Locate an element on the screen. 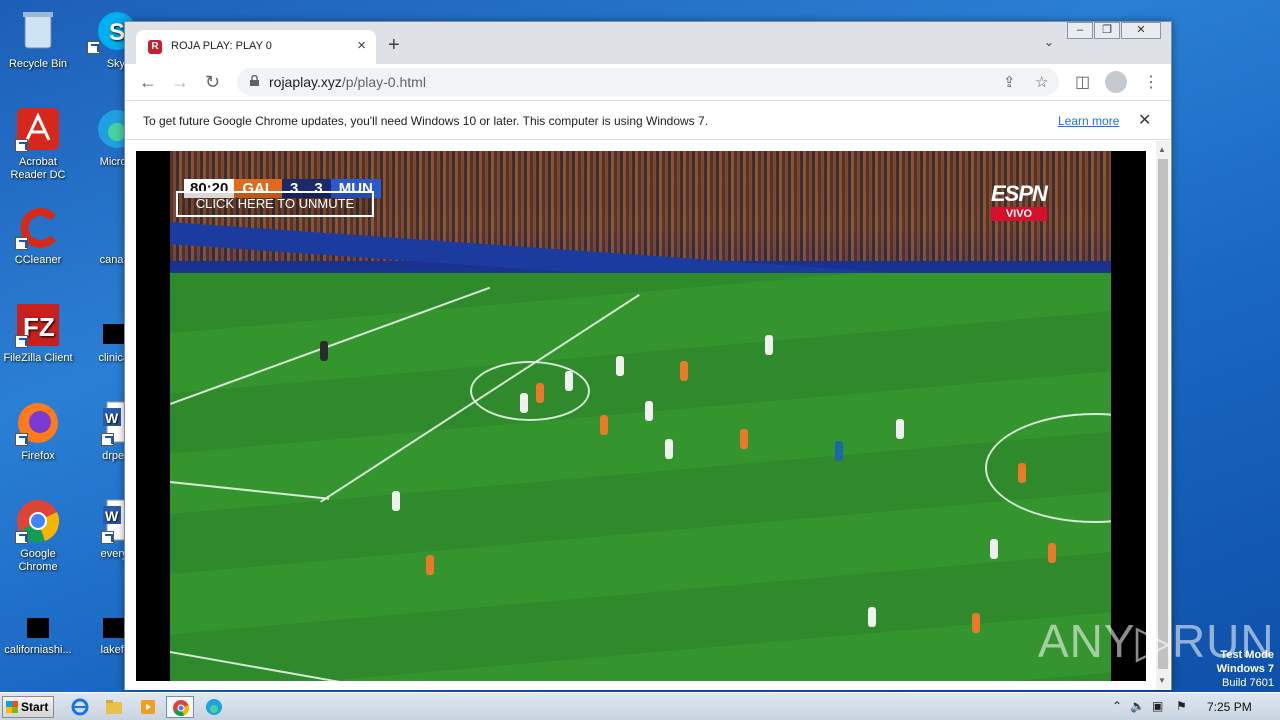  page-scrollbar: ▲ ▼ is located at coordinates (1163, 415).